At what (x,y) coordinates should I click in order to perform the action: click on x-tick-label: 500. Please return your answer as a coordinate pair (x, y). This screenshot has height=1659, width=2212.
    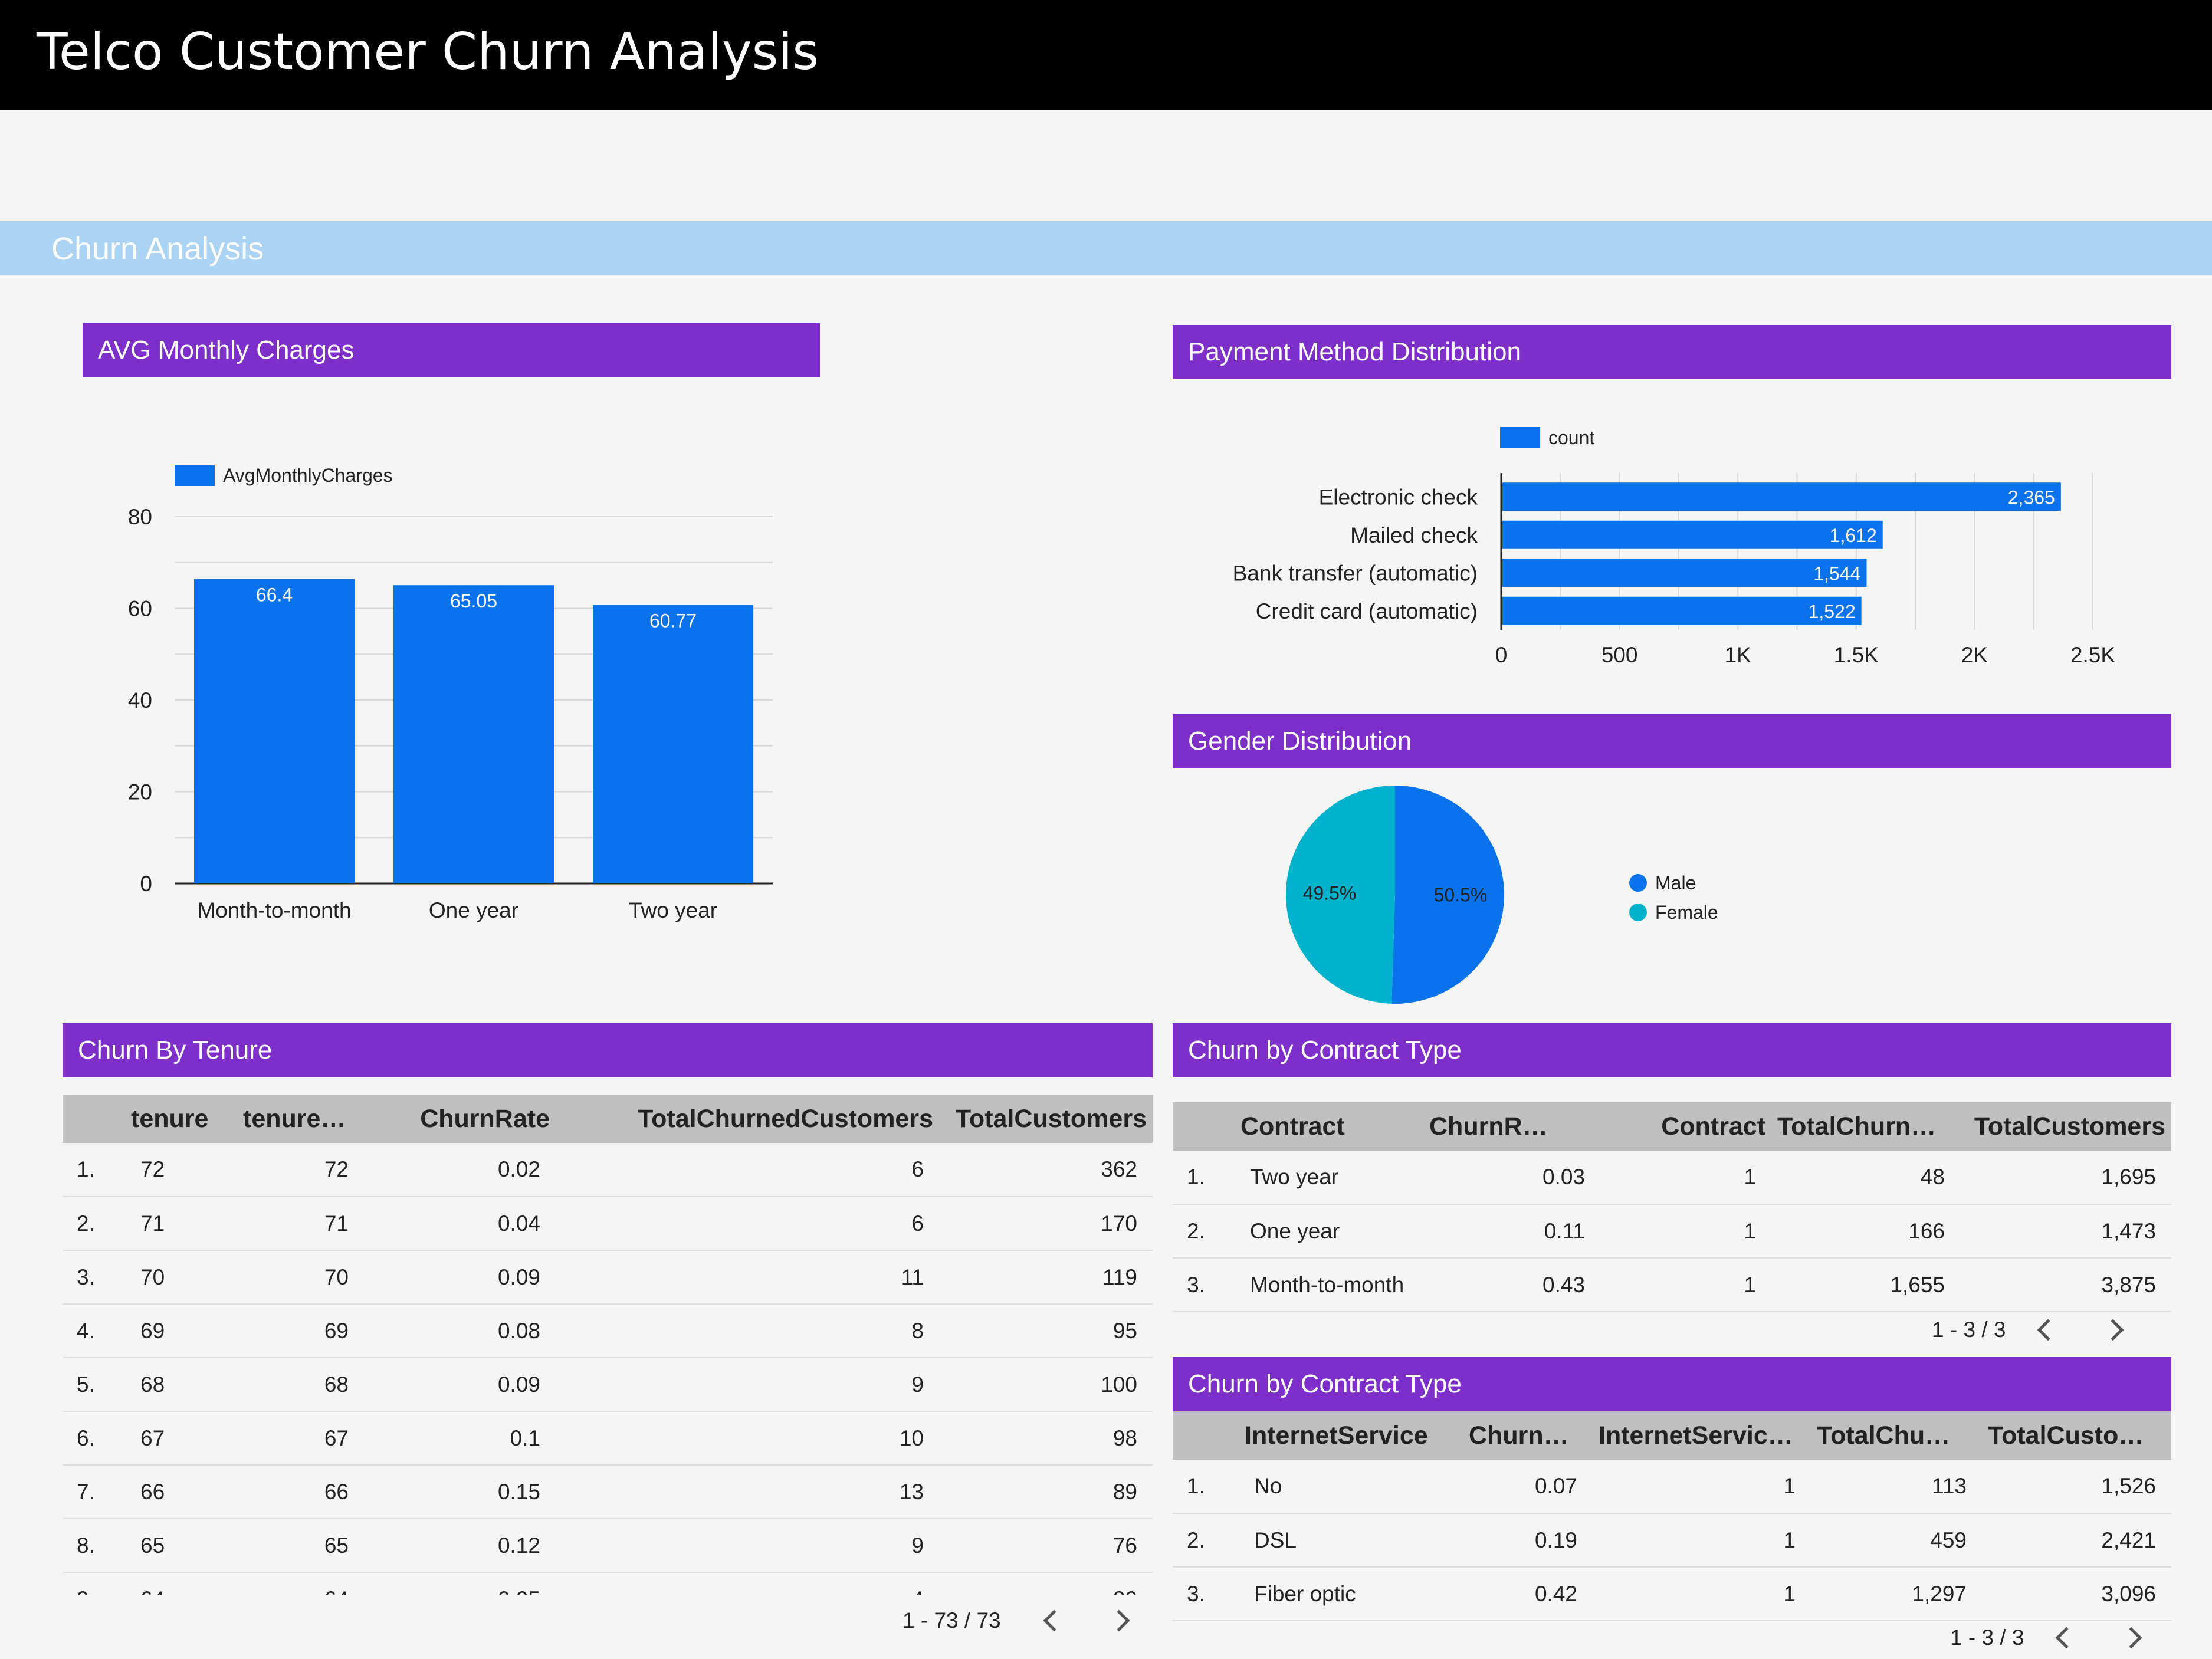
    Looking at the image, I should click on (1619, 655).